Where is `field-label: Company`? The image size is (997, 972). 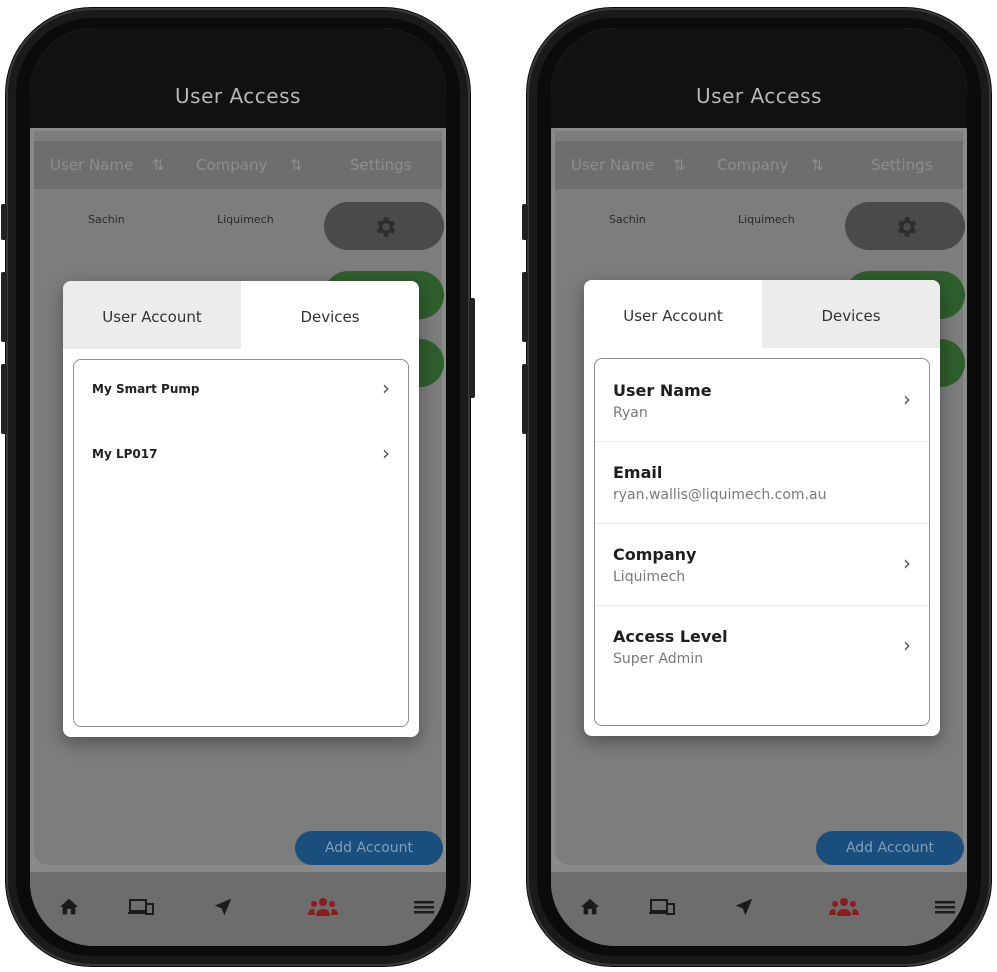 field-label: Company is located at coordinates (655, 554).